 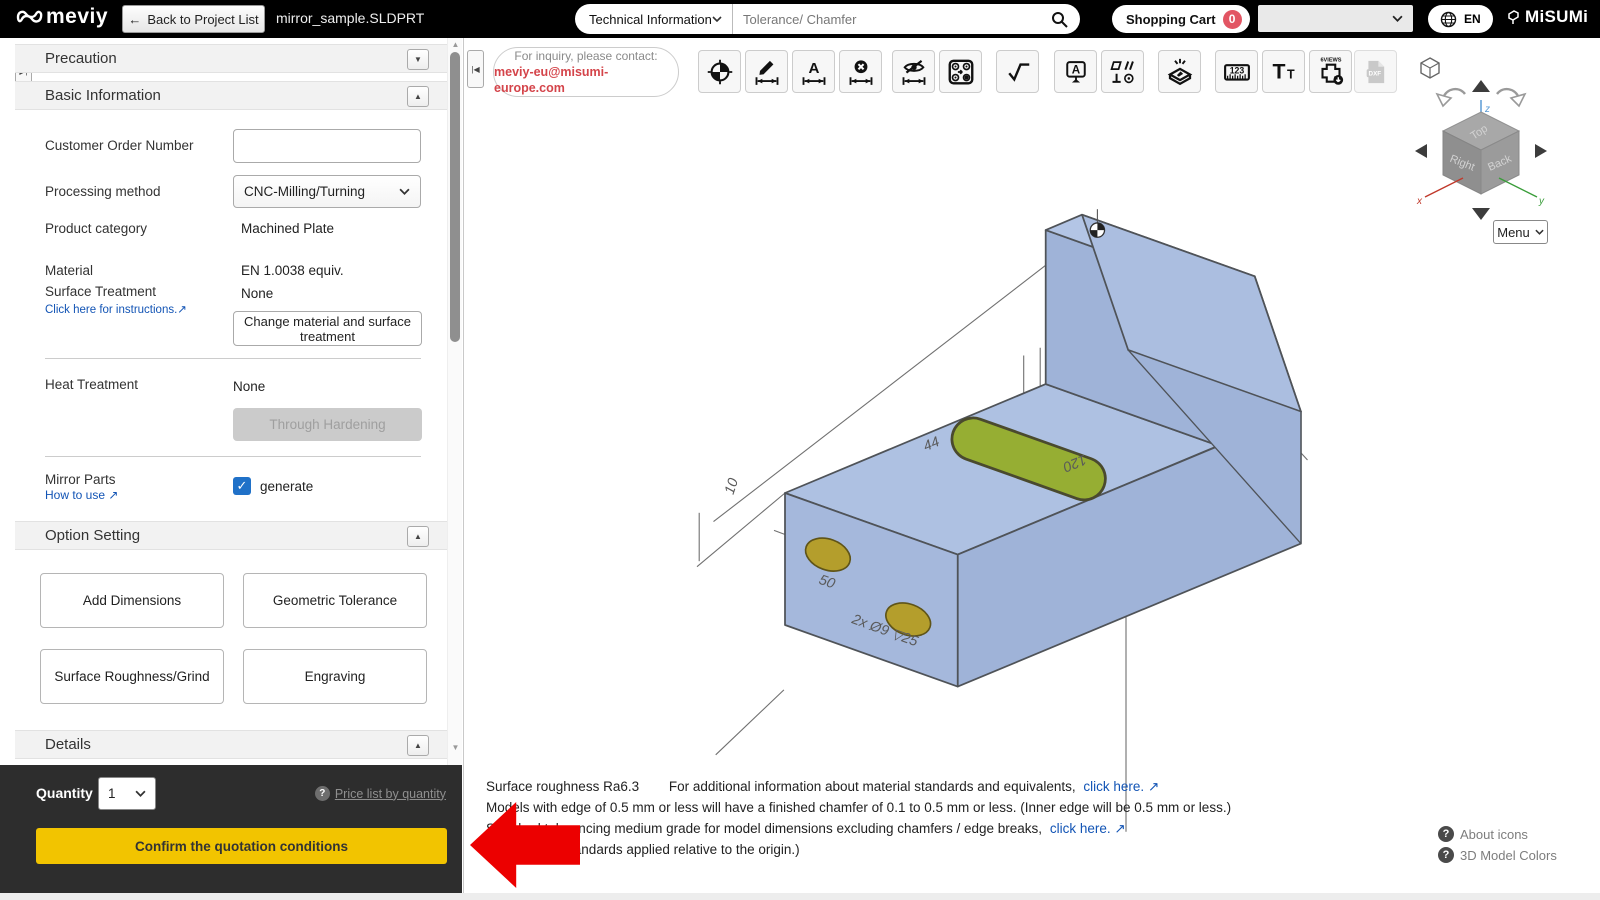 I want to click on misumi-logo: MiSUMi, so click(x=1547, y=17).